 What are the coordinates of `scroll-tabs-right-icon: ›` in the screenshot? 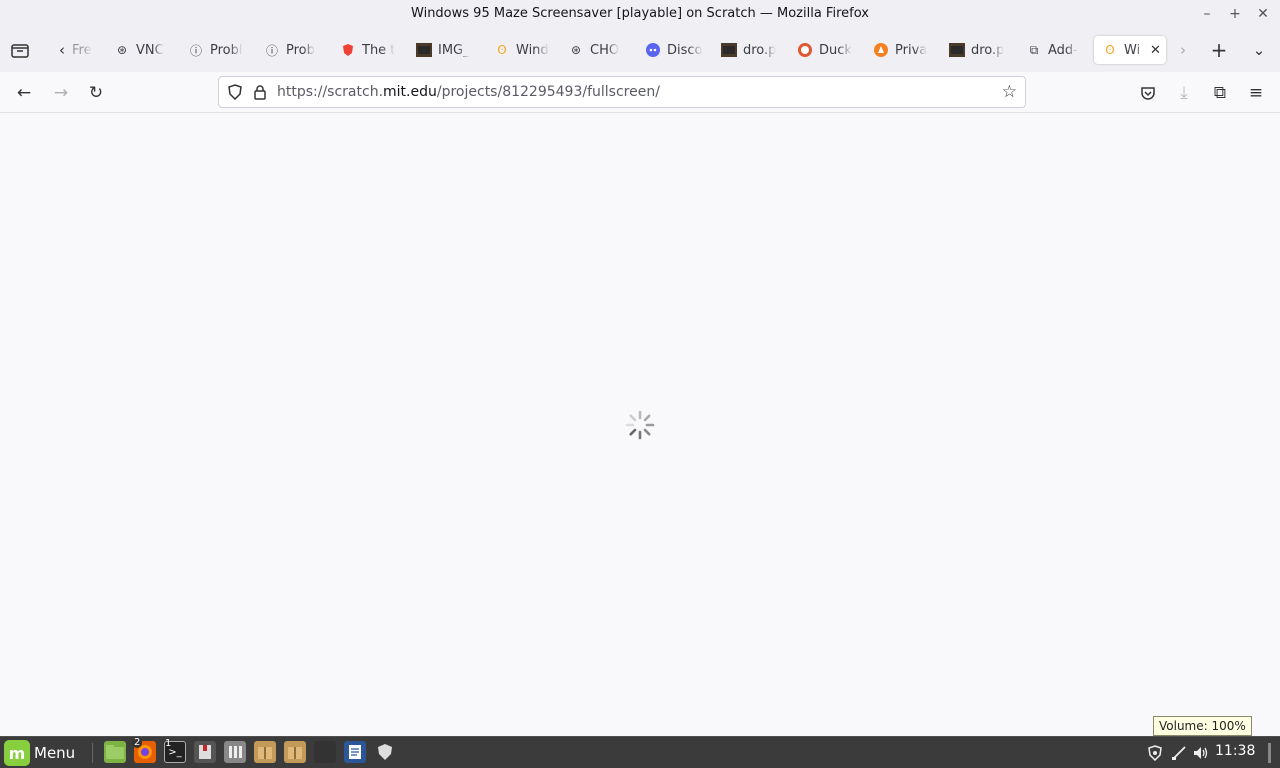 It's located at (1183, 50).